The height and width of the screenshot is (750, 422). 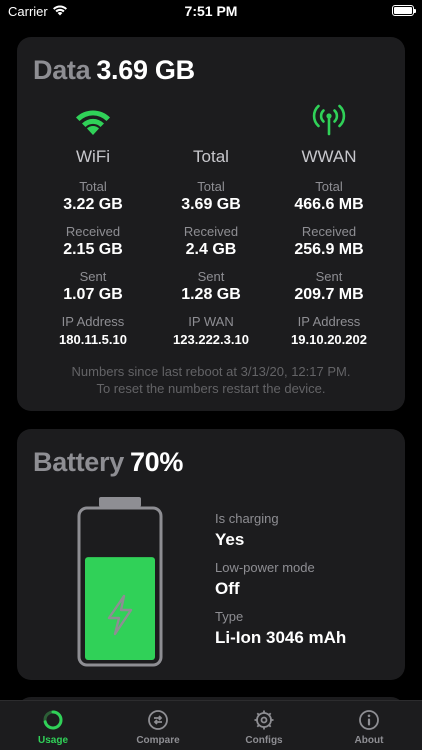 I want to click on data-title-label: Data, so click(x=62, y=70).